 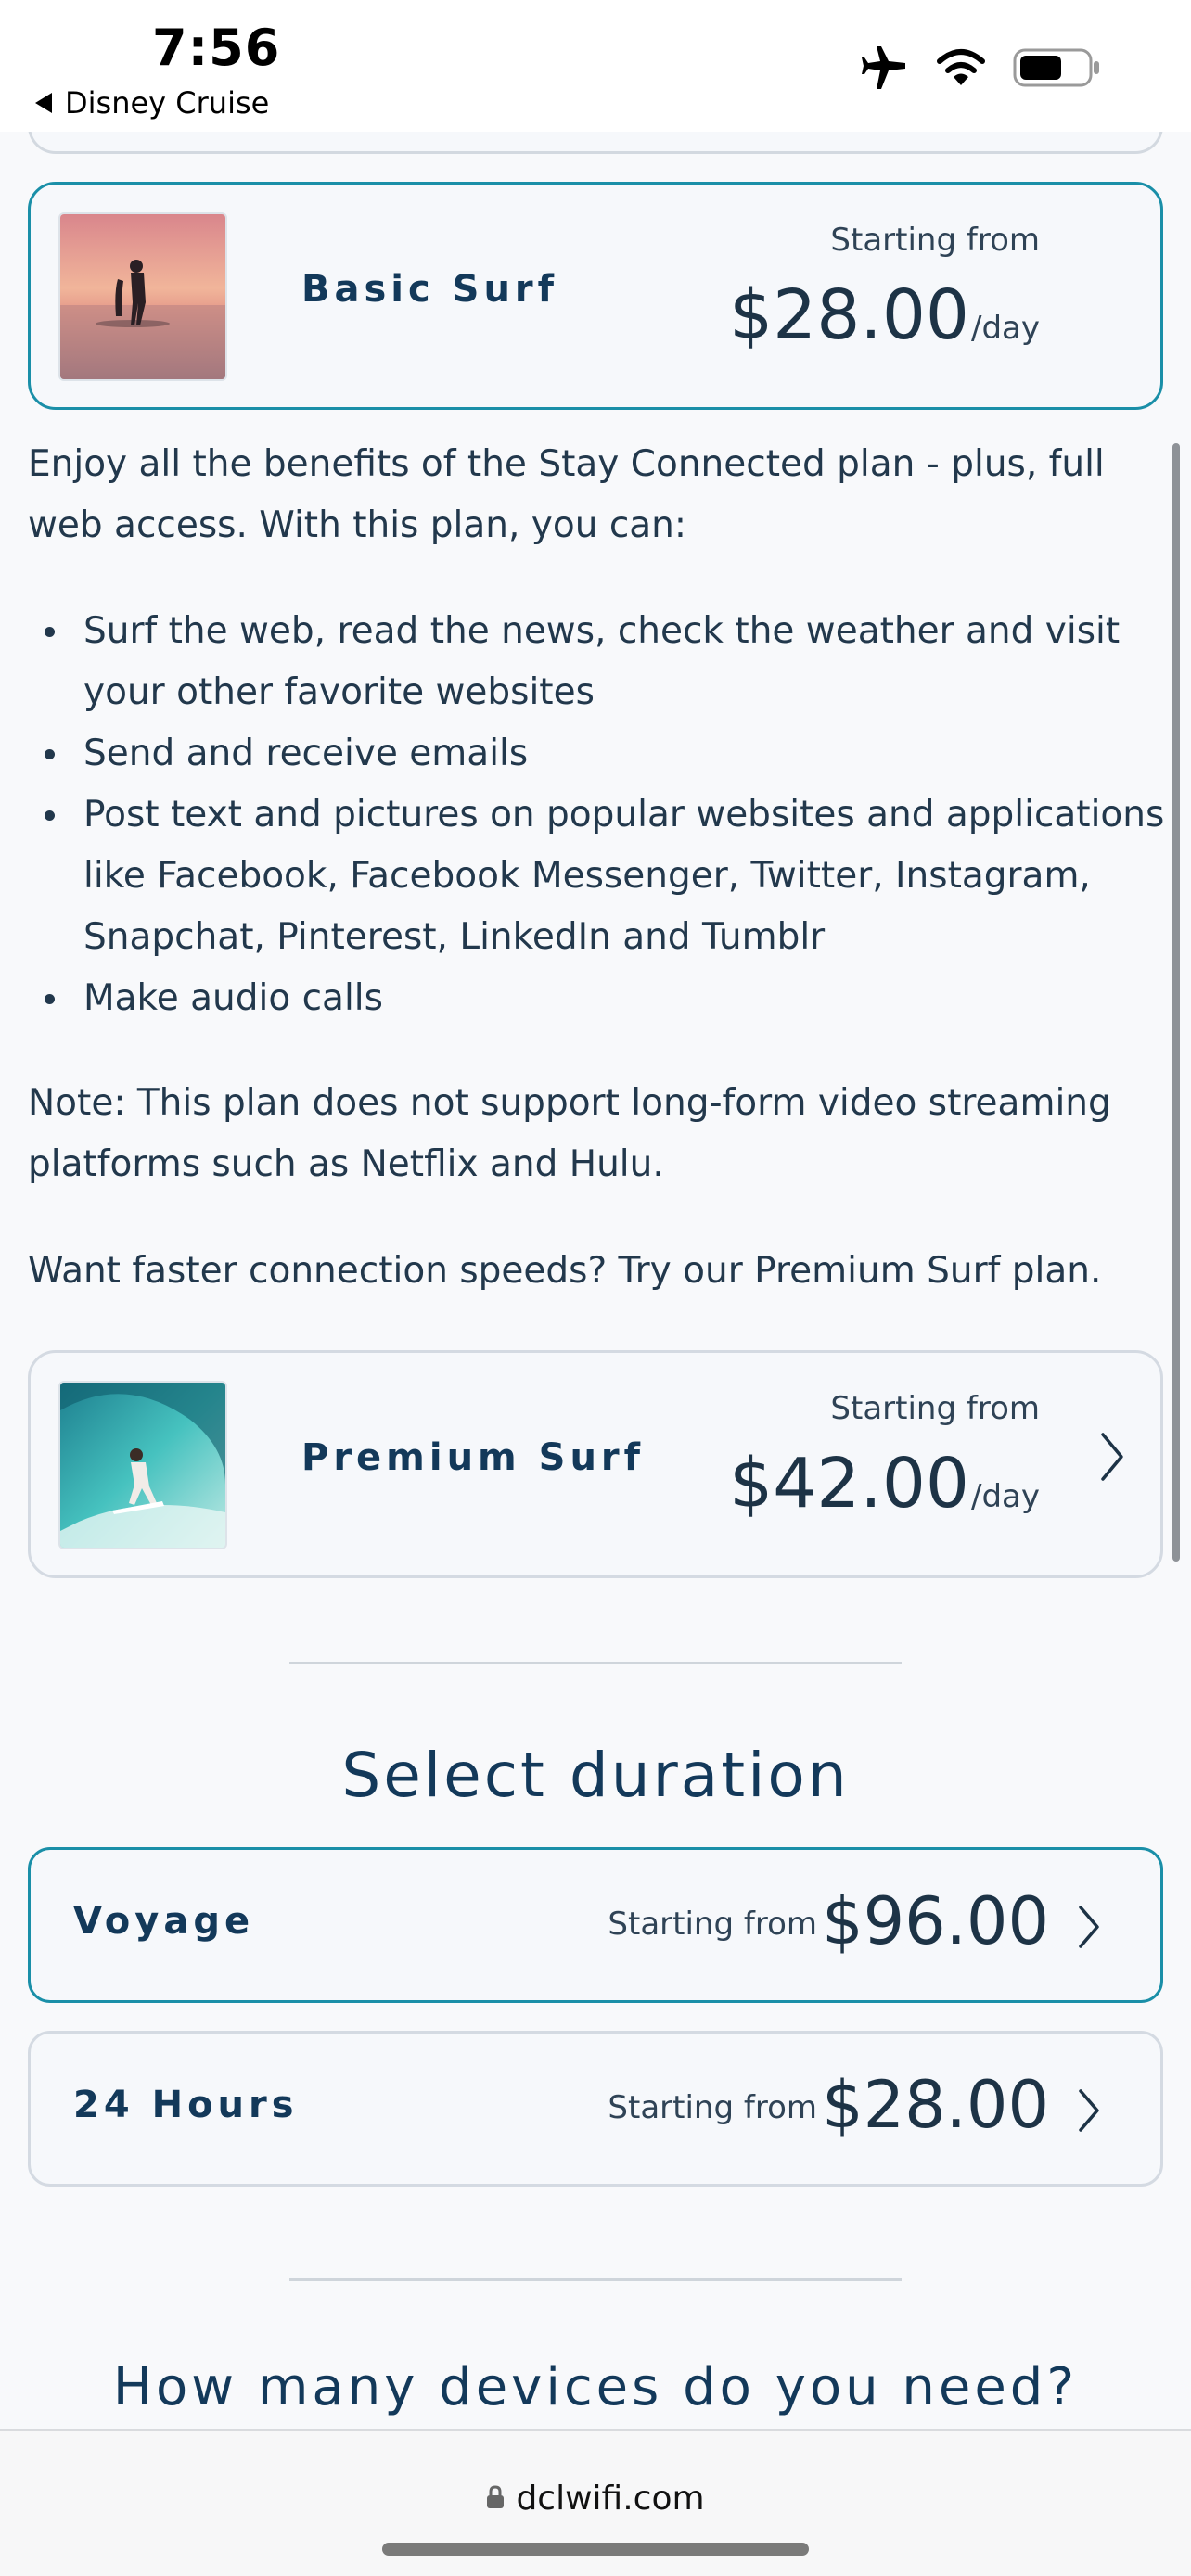 I want to click on airplane-icon, so click(x=884, y=70).